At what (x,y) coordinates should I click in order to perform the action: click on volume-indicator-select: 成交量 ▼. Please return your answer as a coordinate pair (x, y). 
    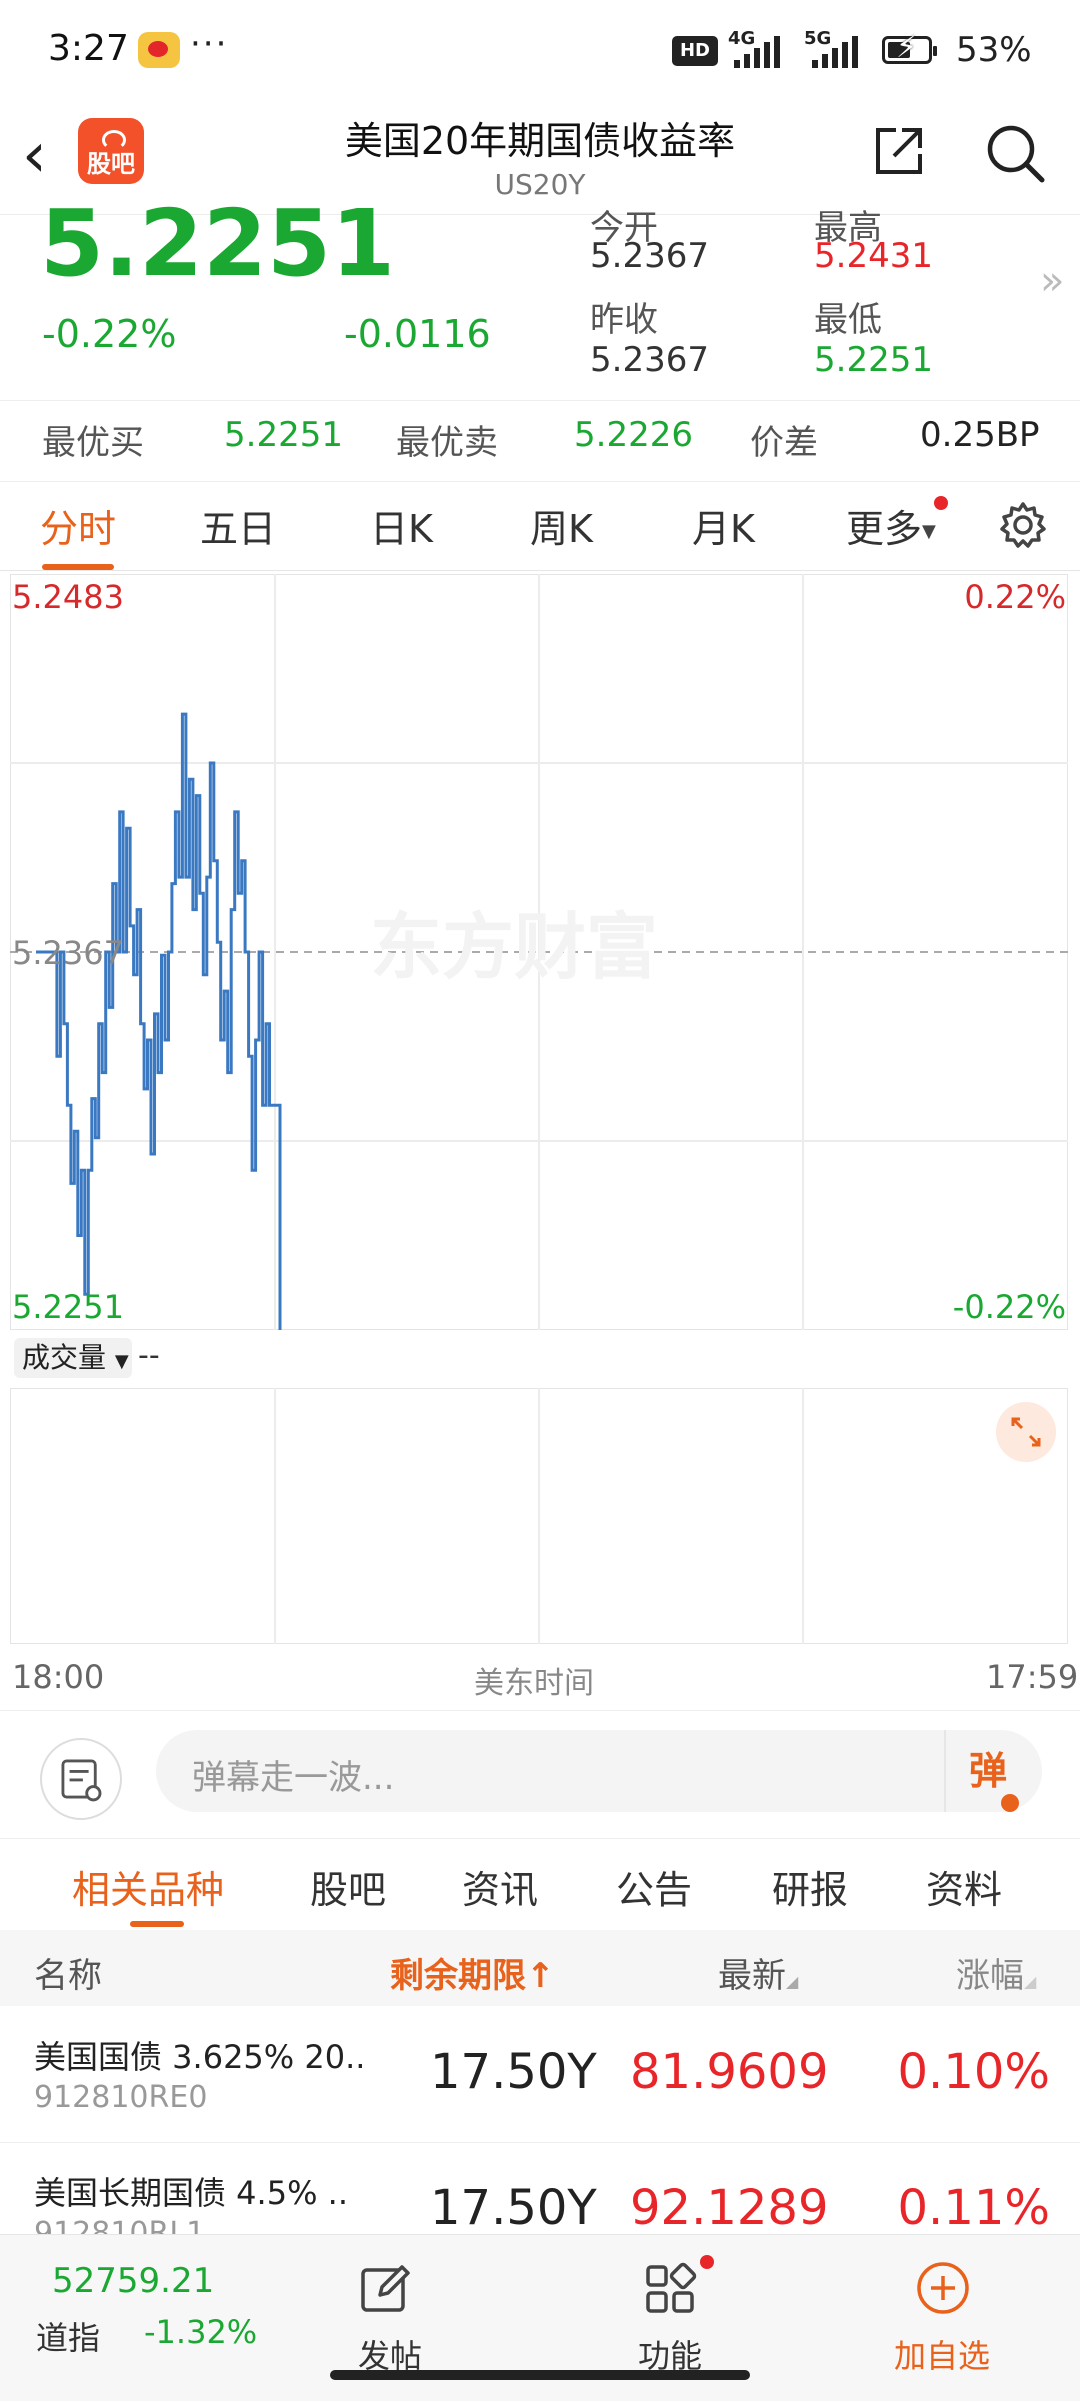
    Looking at the image, I should click on (73, 1358).